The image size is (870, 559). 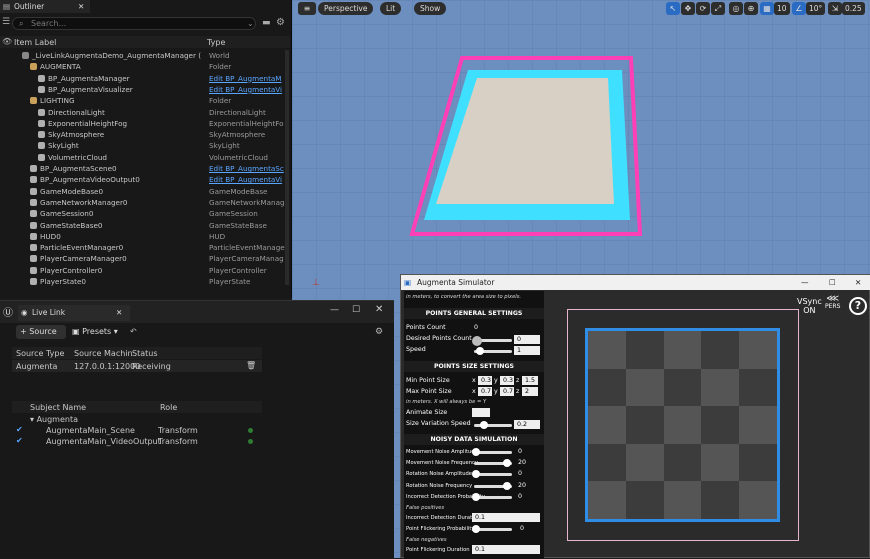 What do you see at coordinates (767, 8) in the screenshot?
I see `grid-snap-icon: ▦` at bounding box center [767, 8].